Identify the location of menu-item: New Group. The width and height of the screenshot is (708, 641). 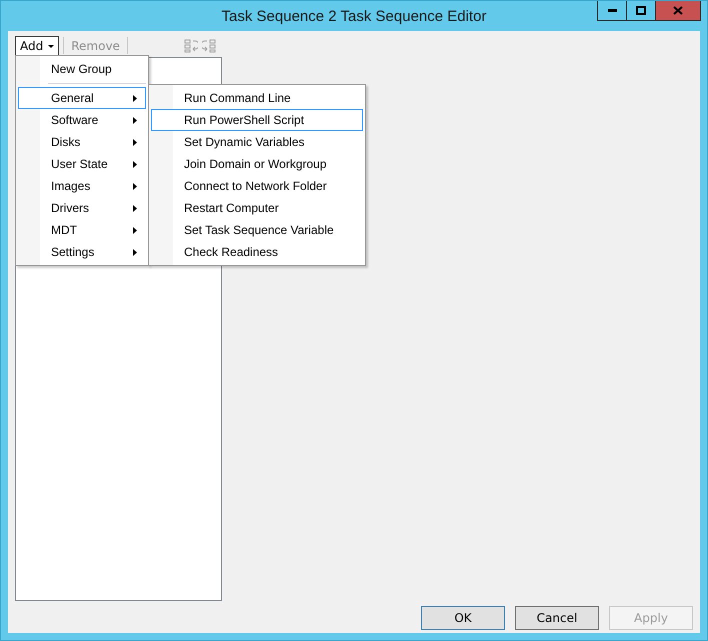
(82, 69).